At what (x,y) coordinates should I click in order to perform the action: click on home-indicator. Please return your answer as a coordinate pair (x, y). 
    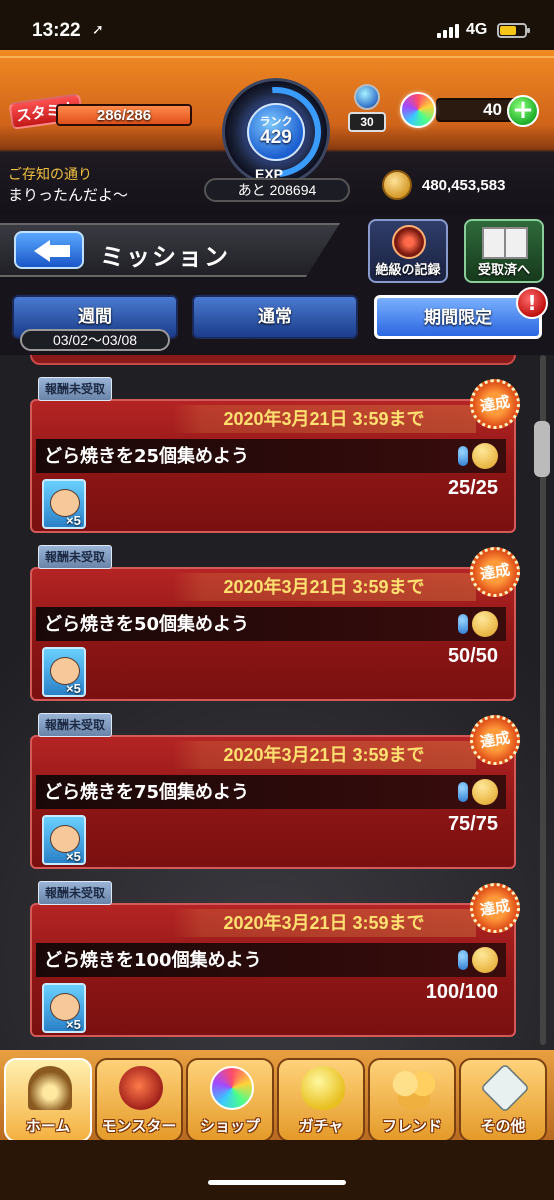
    Looking at the image, I should click on (277, 1182).